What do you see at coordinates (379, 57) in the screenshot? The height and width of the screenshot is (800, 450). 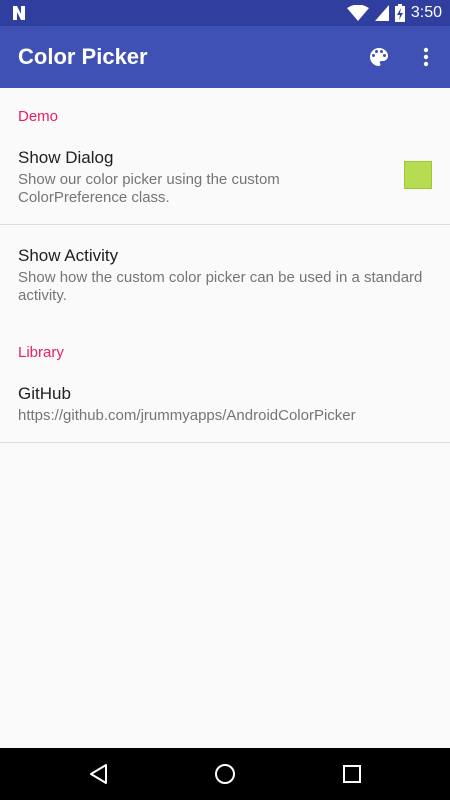 I see `palette-icon` at bounding box center [379, 57].